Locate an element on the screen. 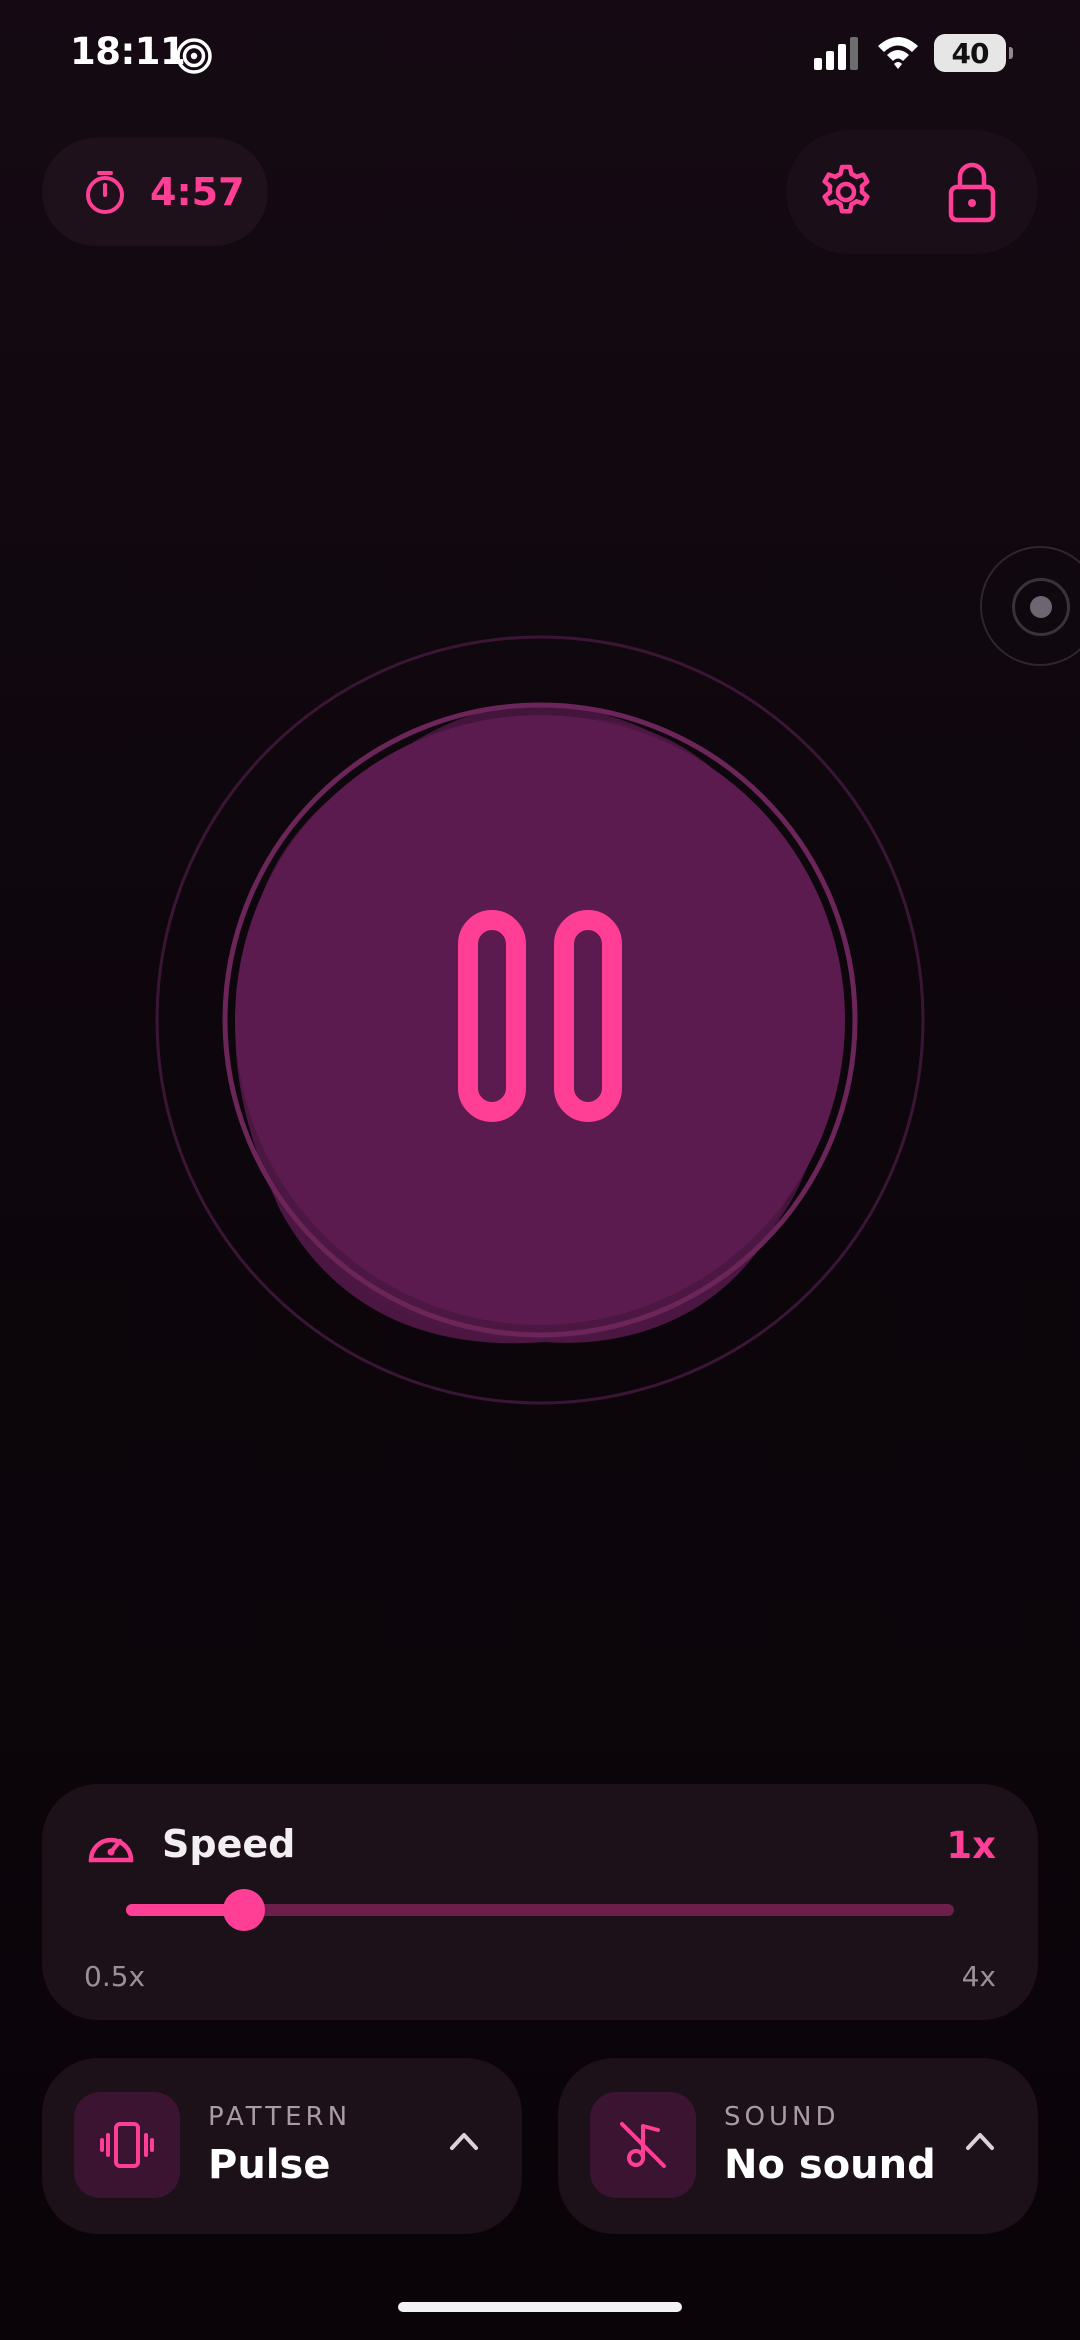 The height and width of the screenshot is (2340, 1080). side-handle-dot is located at coordinates (1041, 607).